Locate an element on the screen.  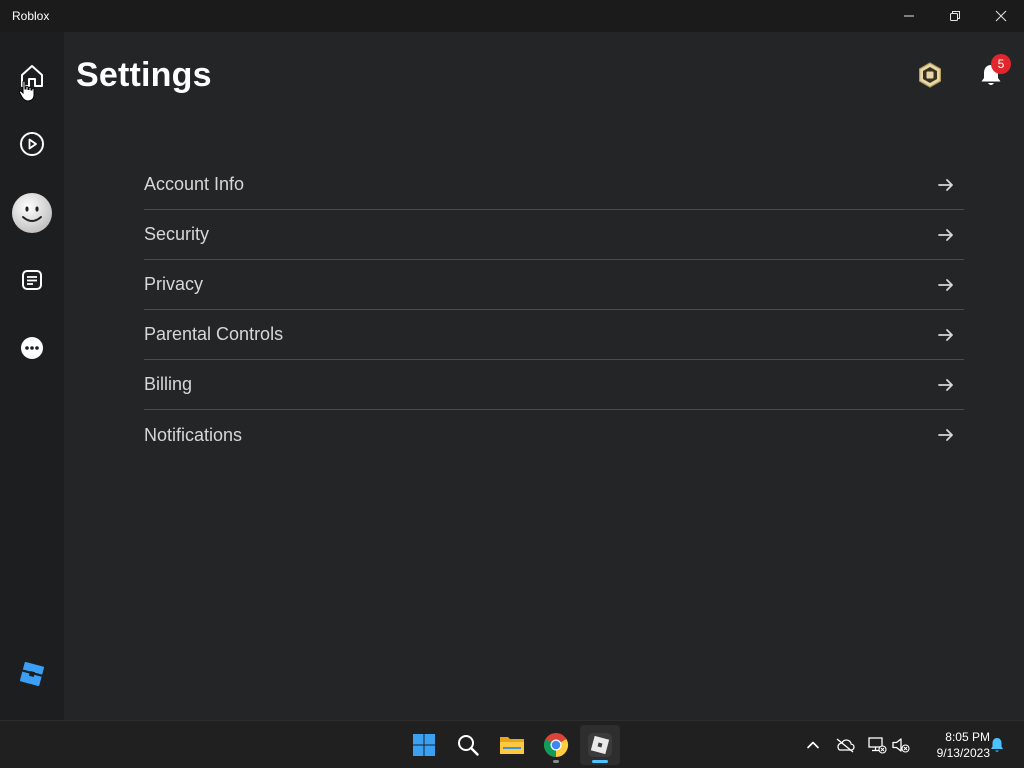
search-icon is located at coordinates (468, 745).